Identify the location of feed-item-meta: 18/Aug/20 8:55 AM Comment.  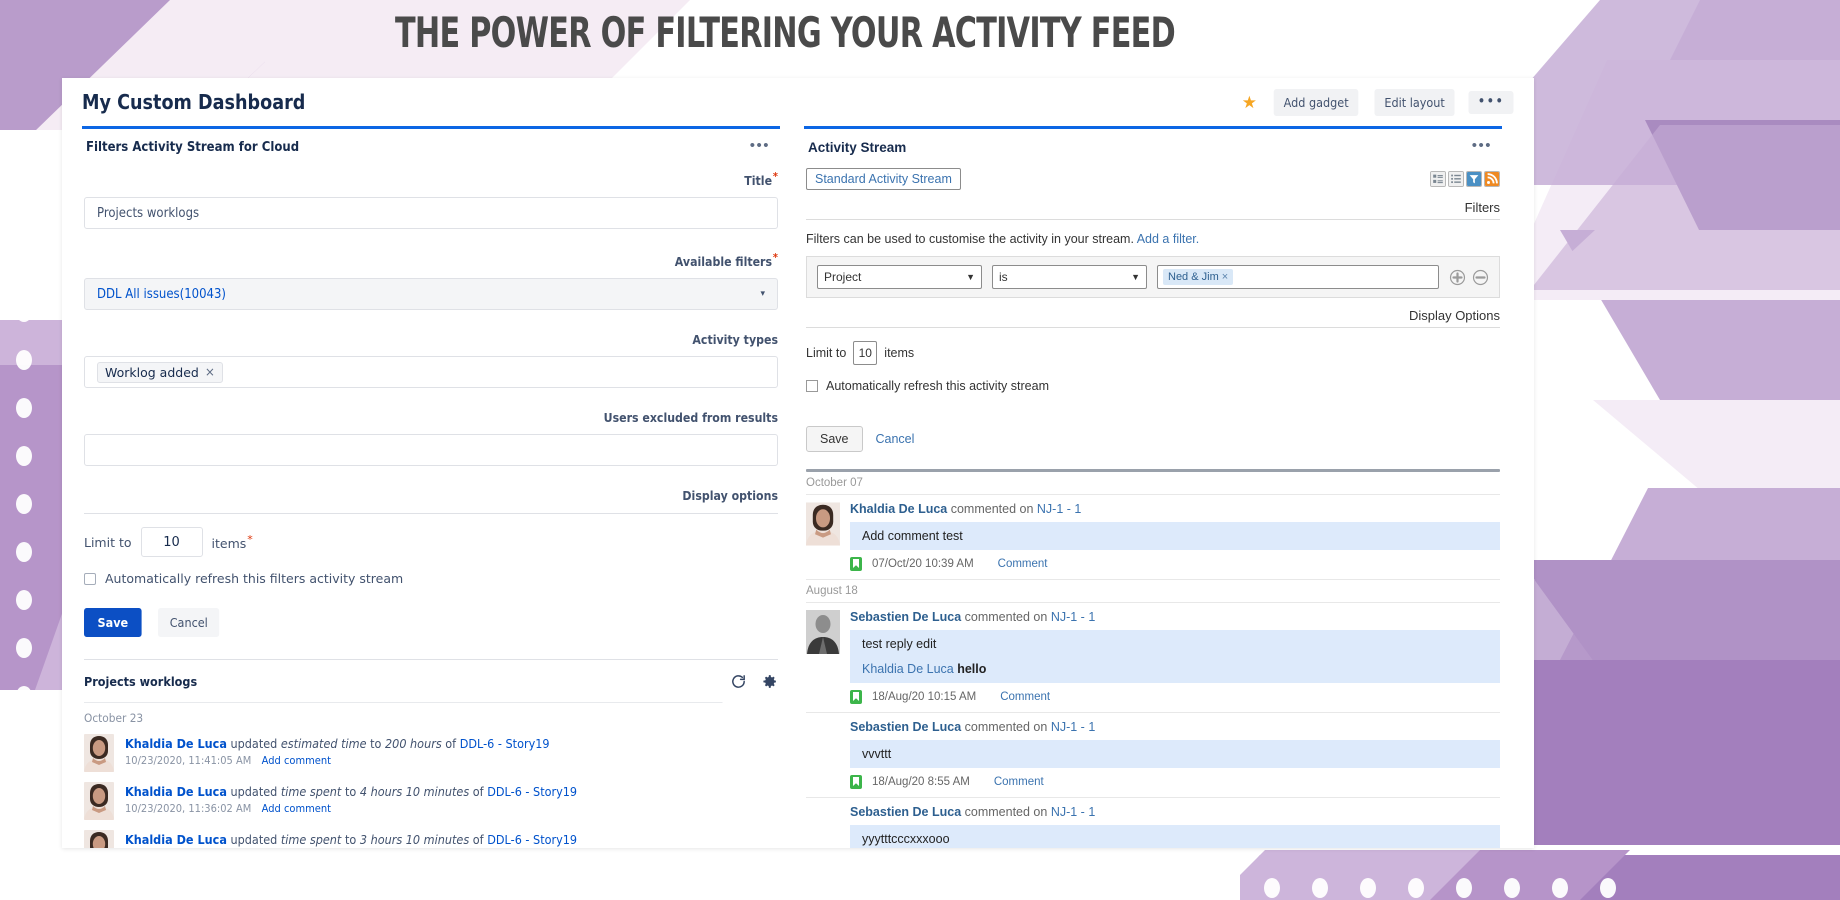
(1175, 782).